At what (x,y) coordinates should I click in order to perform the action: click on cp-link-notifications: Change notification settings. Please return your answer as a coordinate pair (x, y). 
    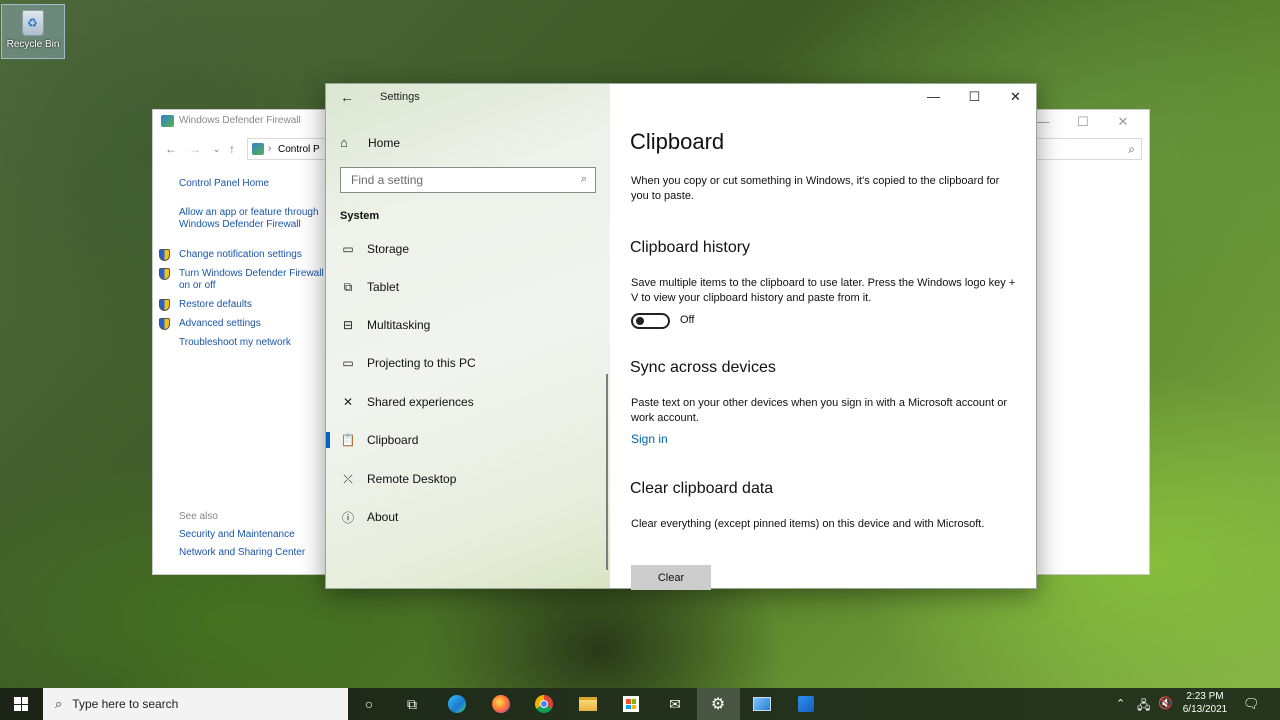
    Looking at the image, I should click on (244, 255).